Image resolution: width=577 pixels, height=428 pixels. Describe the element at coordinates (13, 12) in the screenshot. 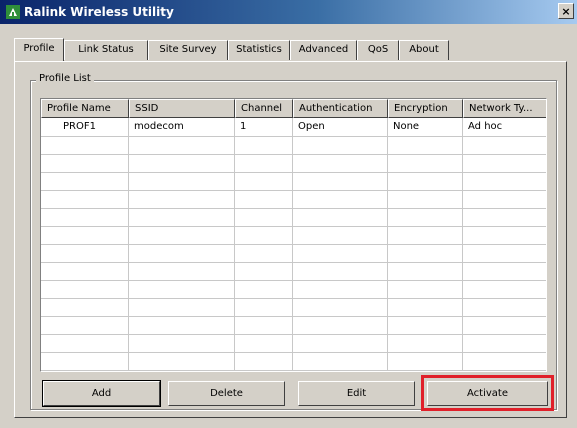

I see `ralink-app-icon` at that location.